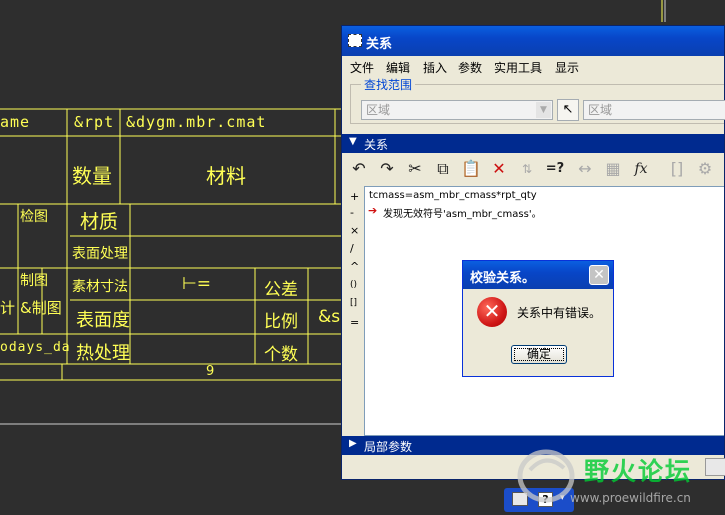 The image size is (725, 515). I want to click on redo-icon: ↷, so click(387, 169).